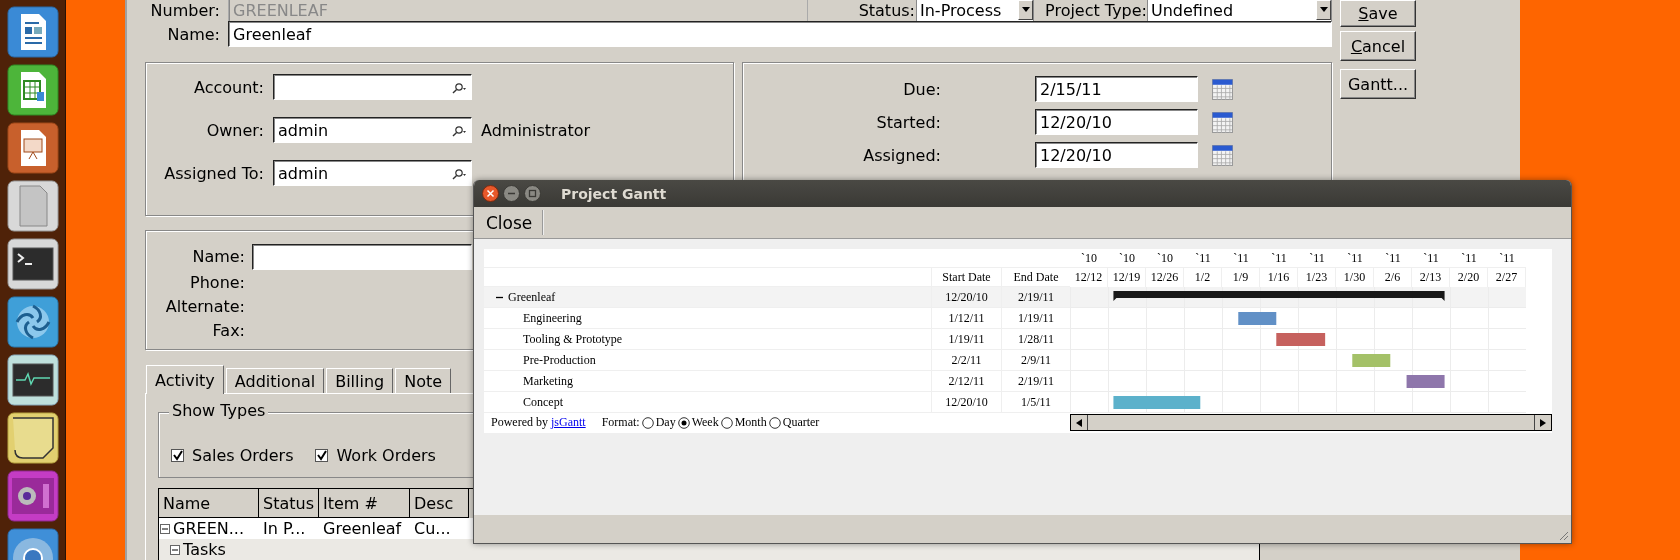  What do you see at coordinates (32, 496) in the screenshot?
I see `camera-icon` at bounding box center [32, 496].